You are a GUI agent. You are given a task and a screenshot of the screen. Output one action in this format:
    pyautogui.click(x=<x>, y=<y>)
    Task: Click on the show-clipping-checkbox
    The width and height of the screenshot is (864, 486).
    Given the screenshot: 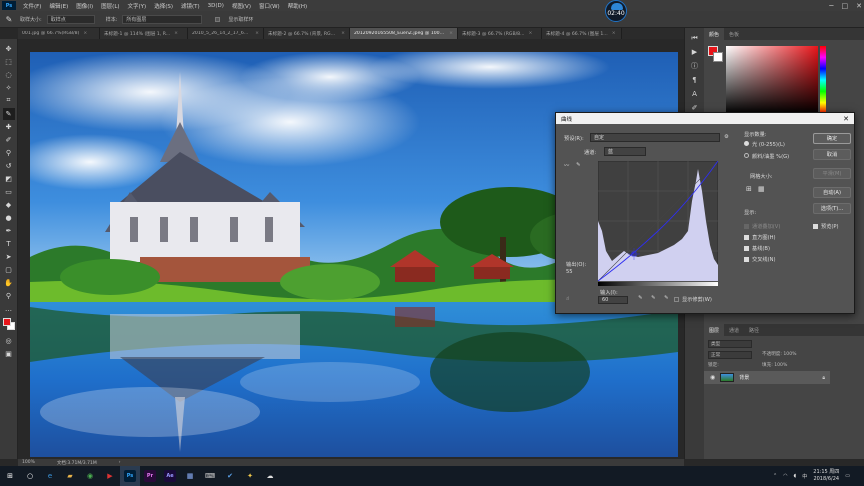 What is the action you would take?
    pyautogui.click(x=676, y=299)
    